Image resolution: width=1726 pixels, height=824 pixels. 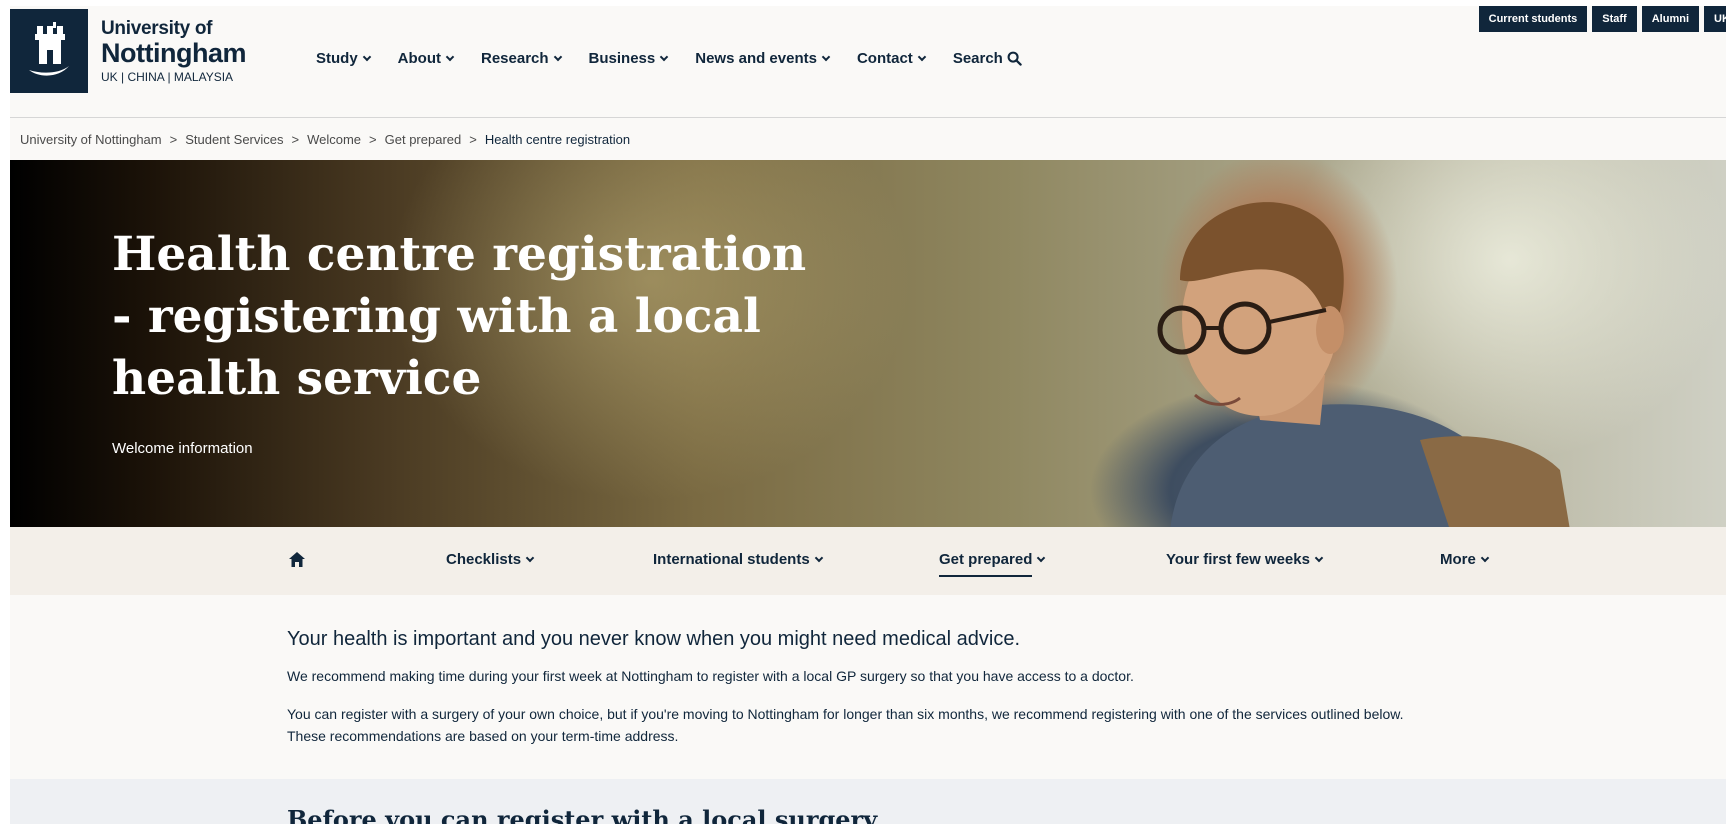 I want to click on breadcrumb-item: Welcome, so click(x=334, y=139).